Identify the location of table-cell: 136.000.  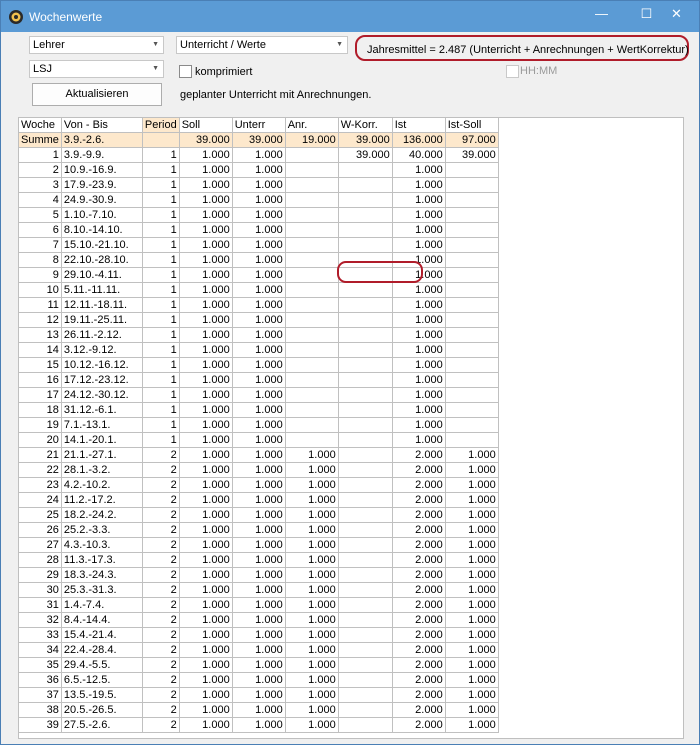
(419, 140).